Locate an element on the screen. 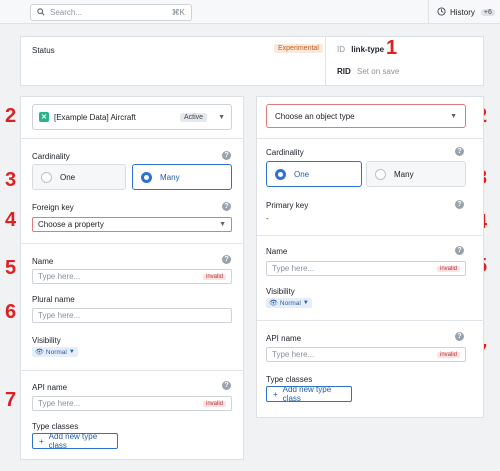 The height and width of the screenshot is (471, 500). left-visibility-select: 👁 Normal ▼ is located at coordinates (55, 352).